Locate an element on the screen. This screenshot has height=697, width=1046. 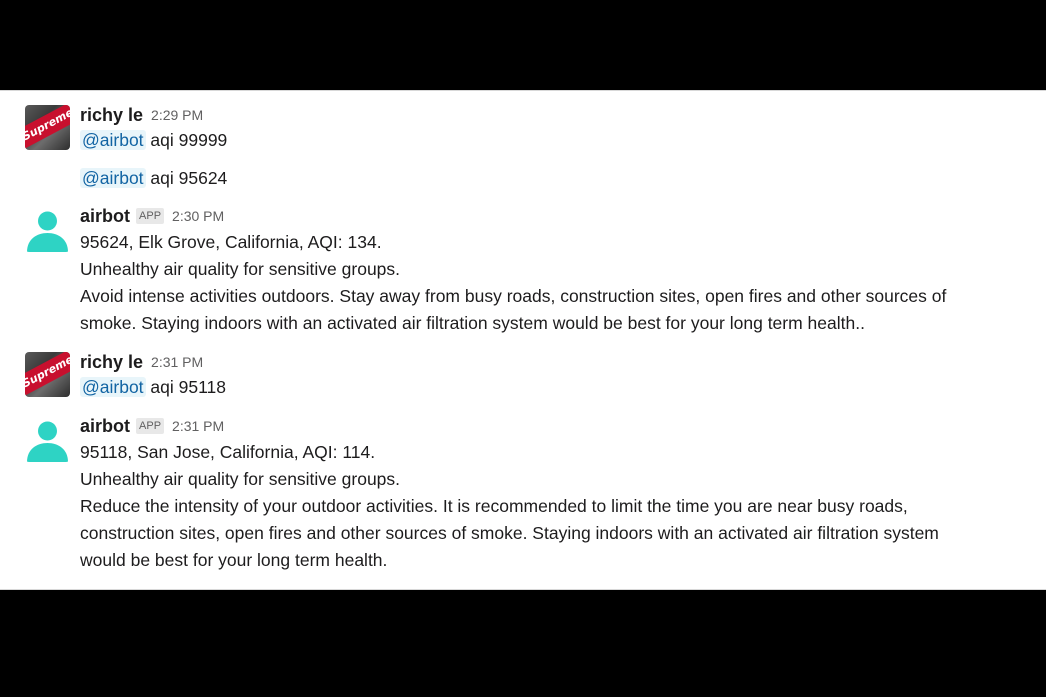
message-line: @airbot aqi 99999 is located at coordinates (153, 140).